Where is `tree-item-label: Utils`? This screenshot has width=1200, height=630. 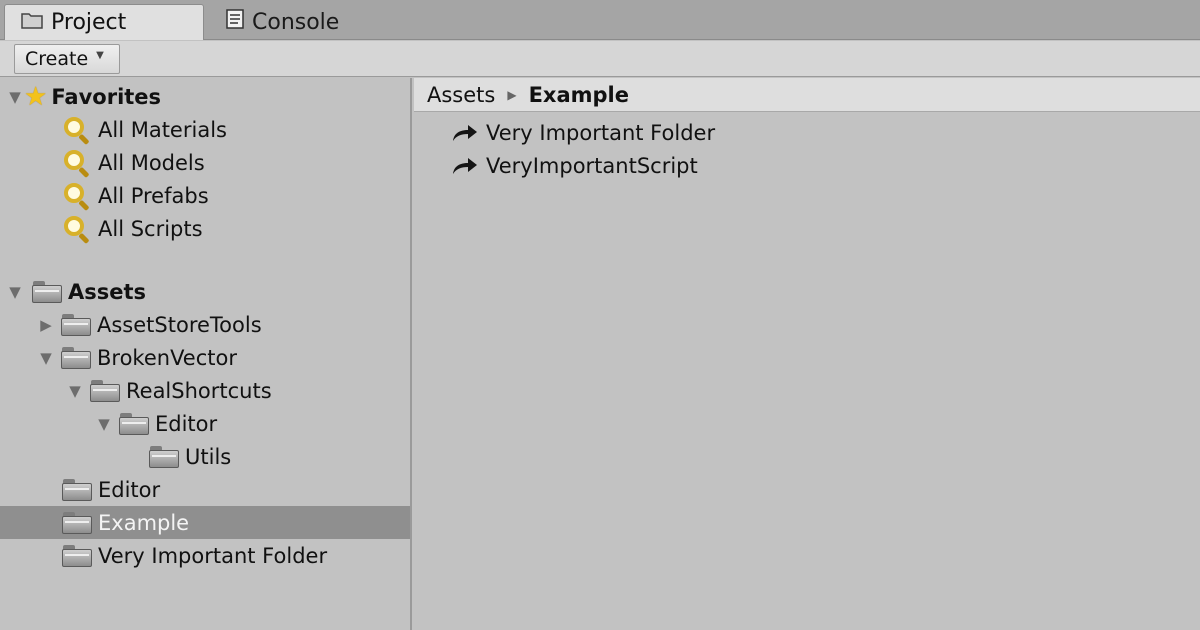 tree-item-label: Utils is located at coordinates (208, 456).